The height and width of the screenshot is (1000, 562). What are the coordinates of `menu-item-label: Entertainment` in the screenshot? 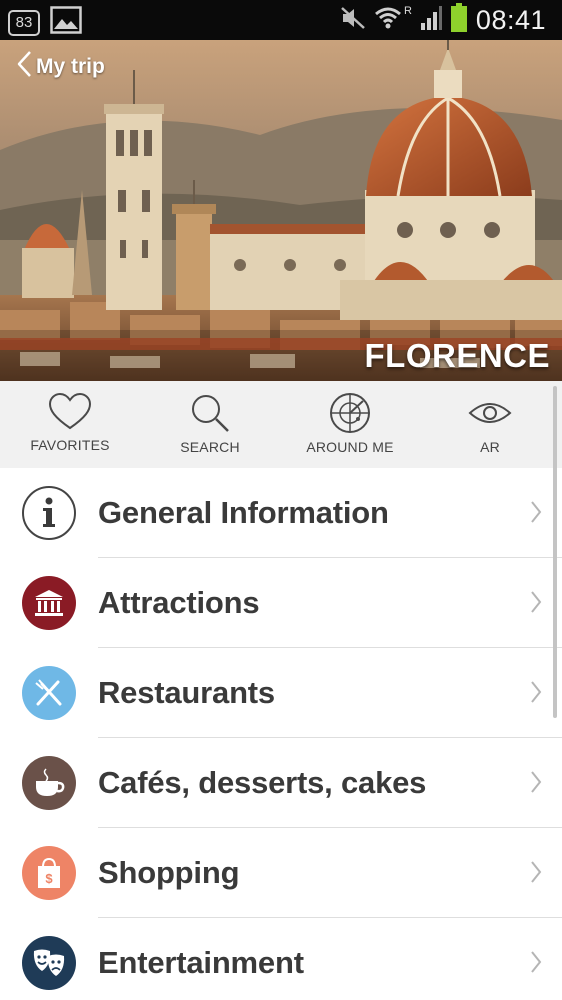 It's located at (201, 962).